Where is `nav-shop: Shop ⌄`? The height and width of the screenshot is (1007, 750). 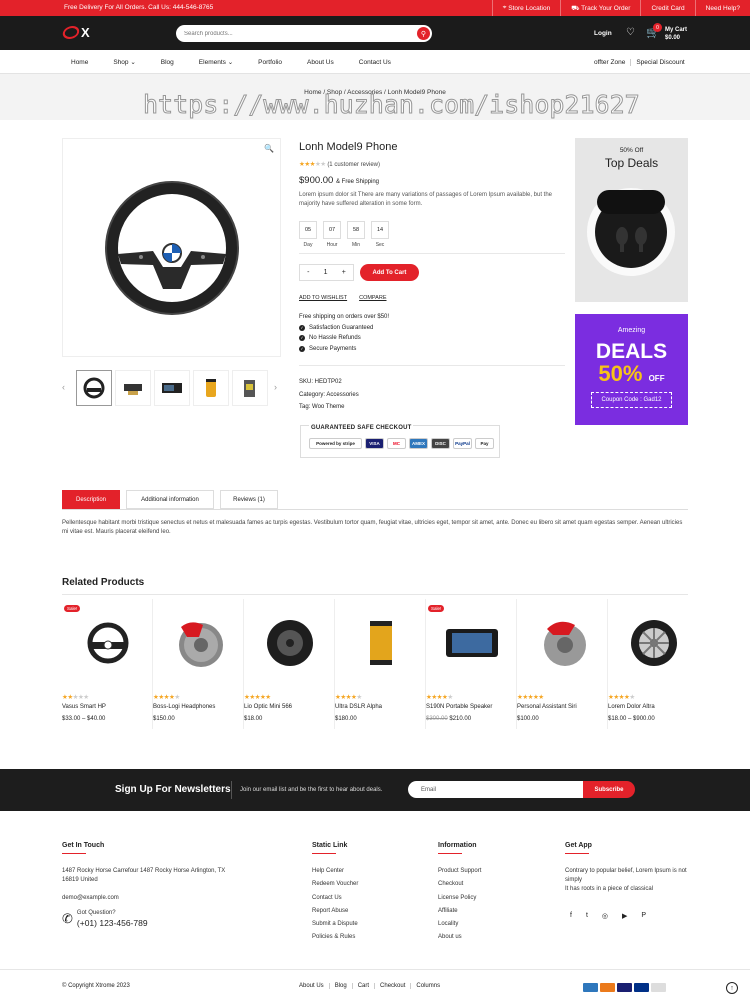
nav-shop: Shop ⌄ is located at coordinates (124, 62).